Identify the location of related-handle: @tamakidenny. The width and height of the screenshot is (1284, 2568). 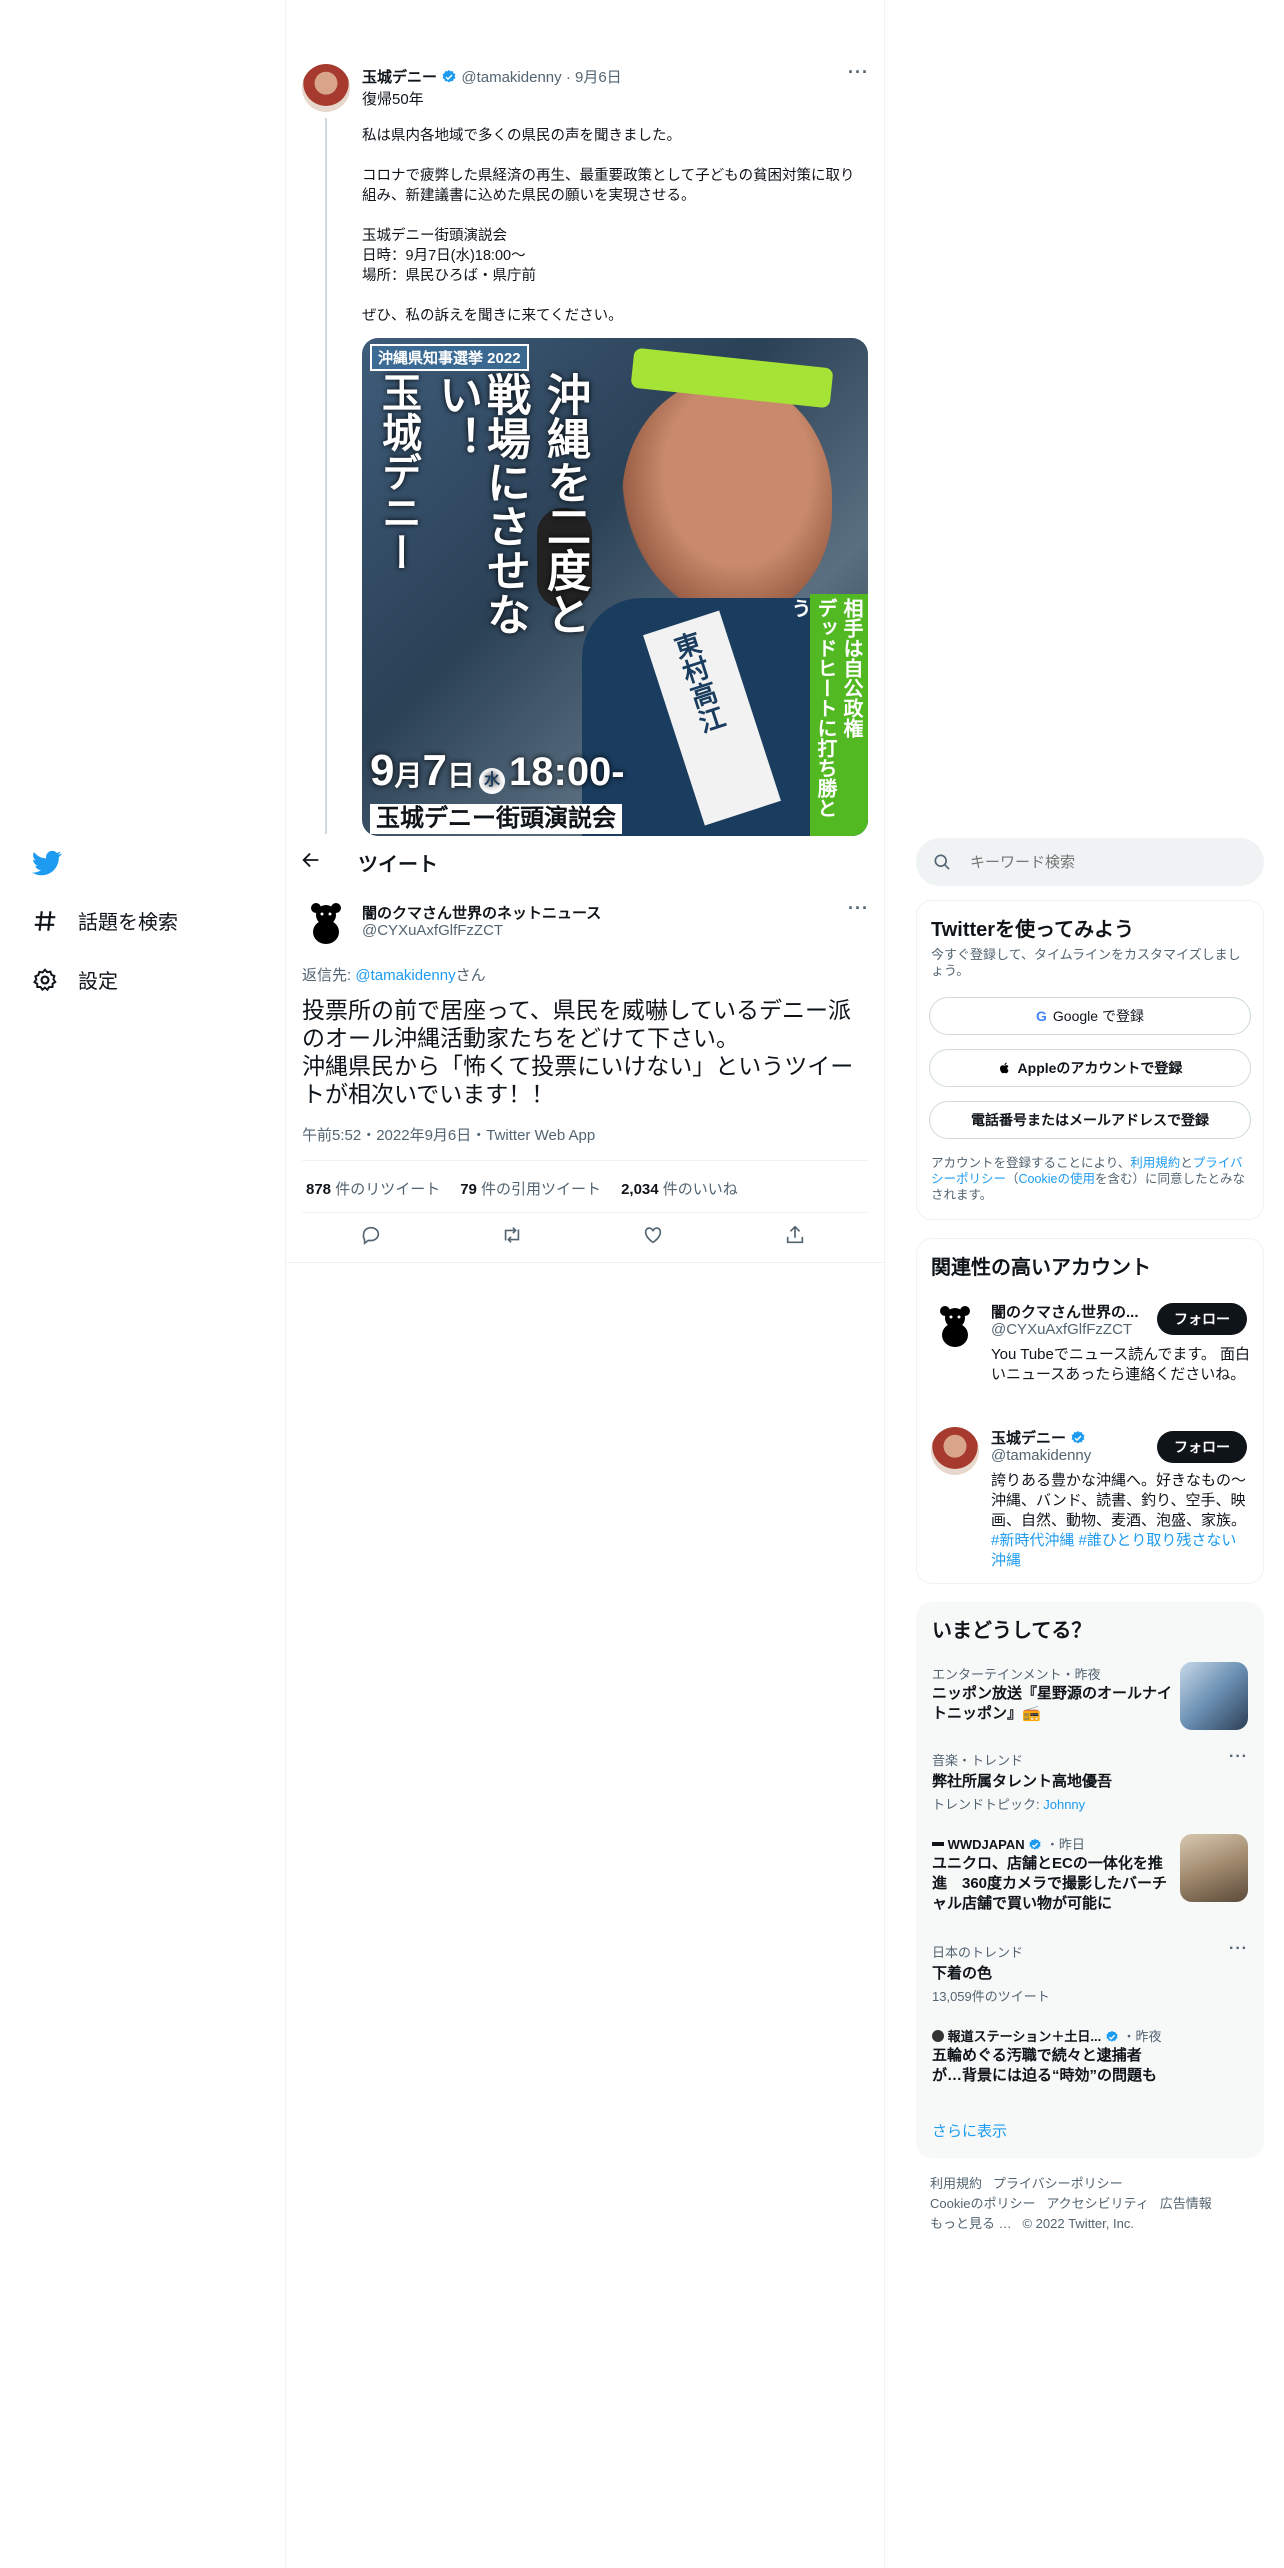
(1041, 1455).